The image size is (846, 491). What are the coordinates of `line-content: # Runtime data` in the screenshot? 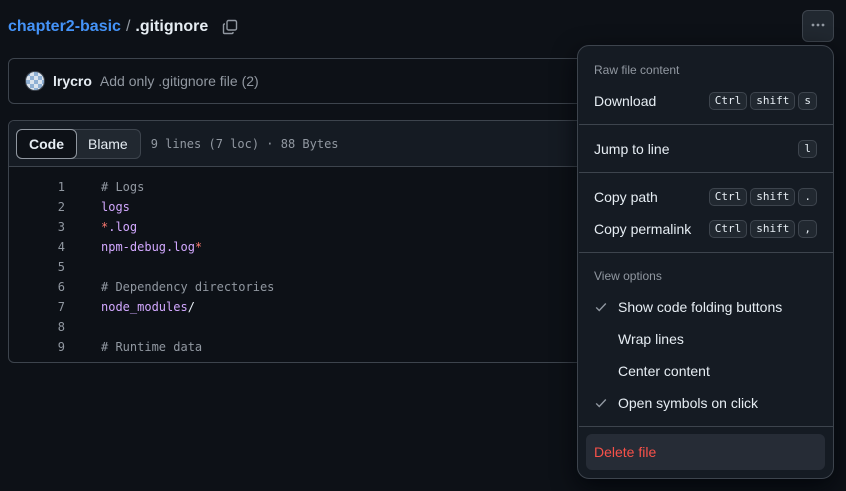 It's located at (152, 347).